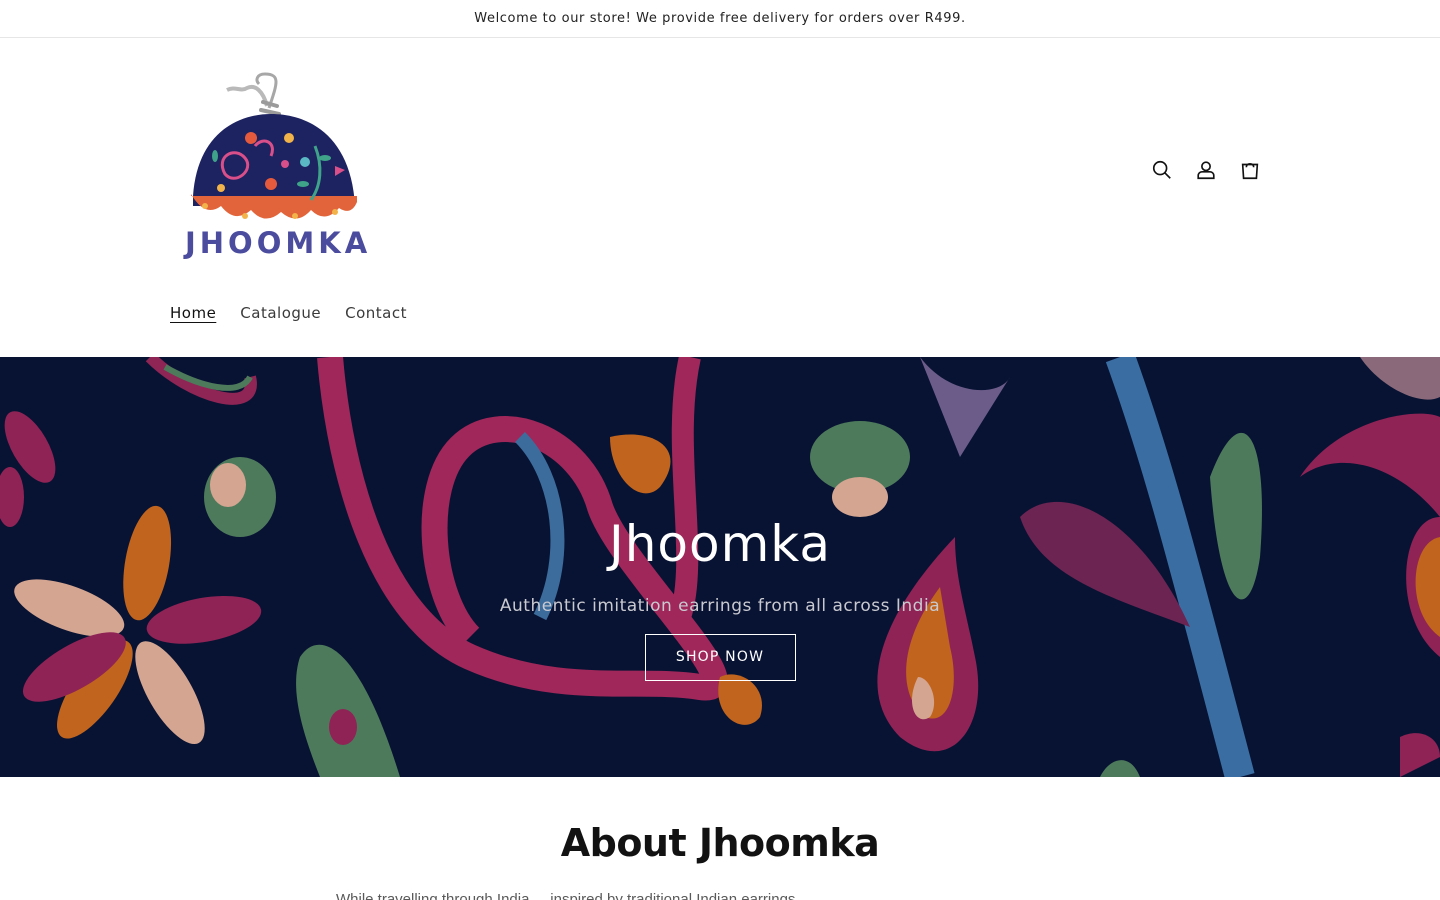 The image size is (1440, 900). Describe the element at coordinates (1162, 170) in the screenshot. I see `search-icon` at that location.